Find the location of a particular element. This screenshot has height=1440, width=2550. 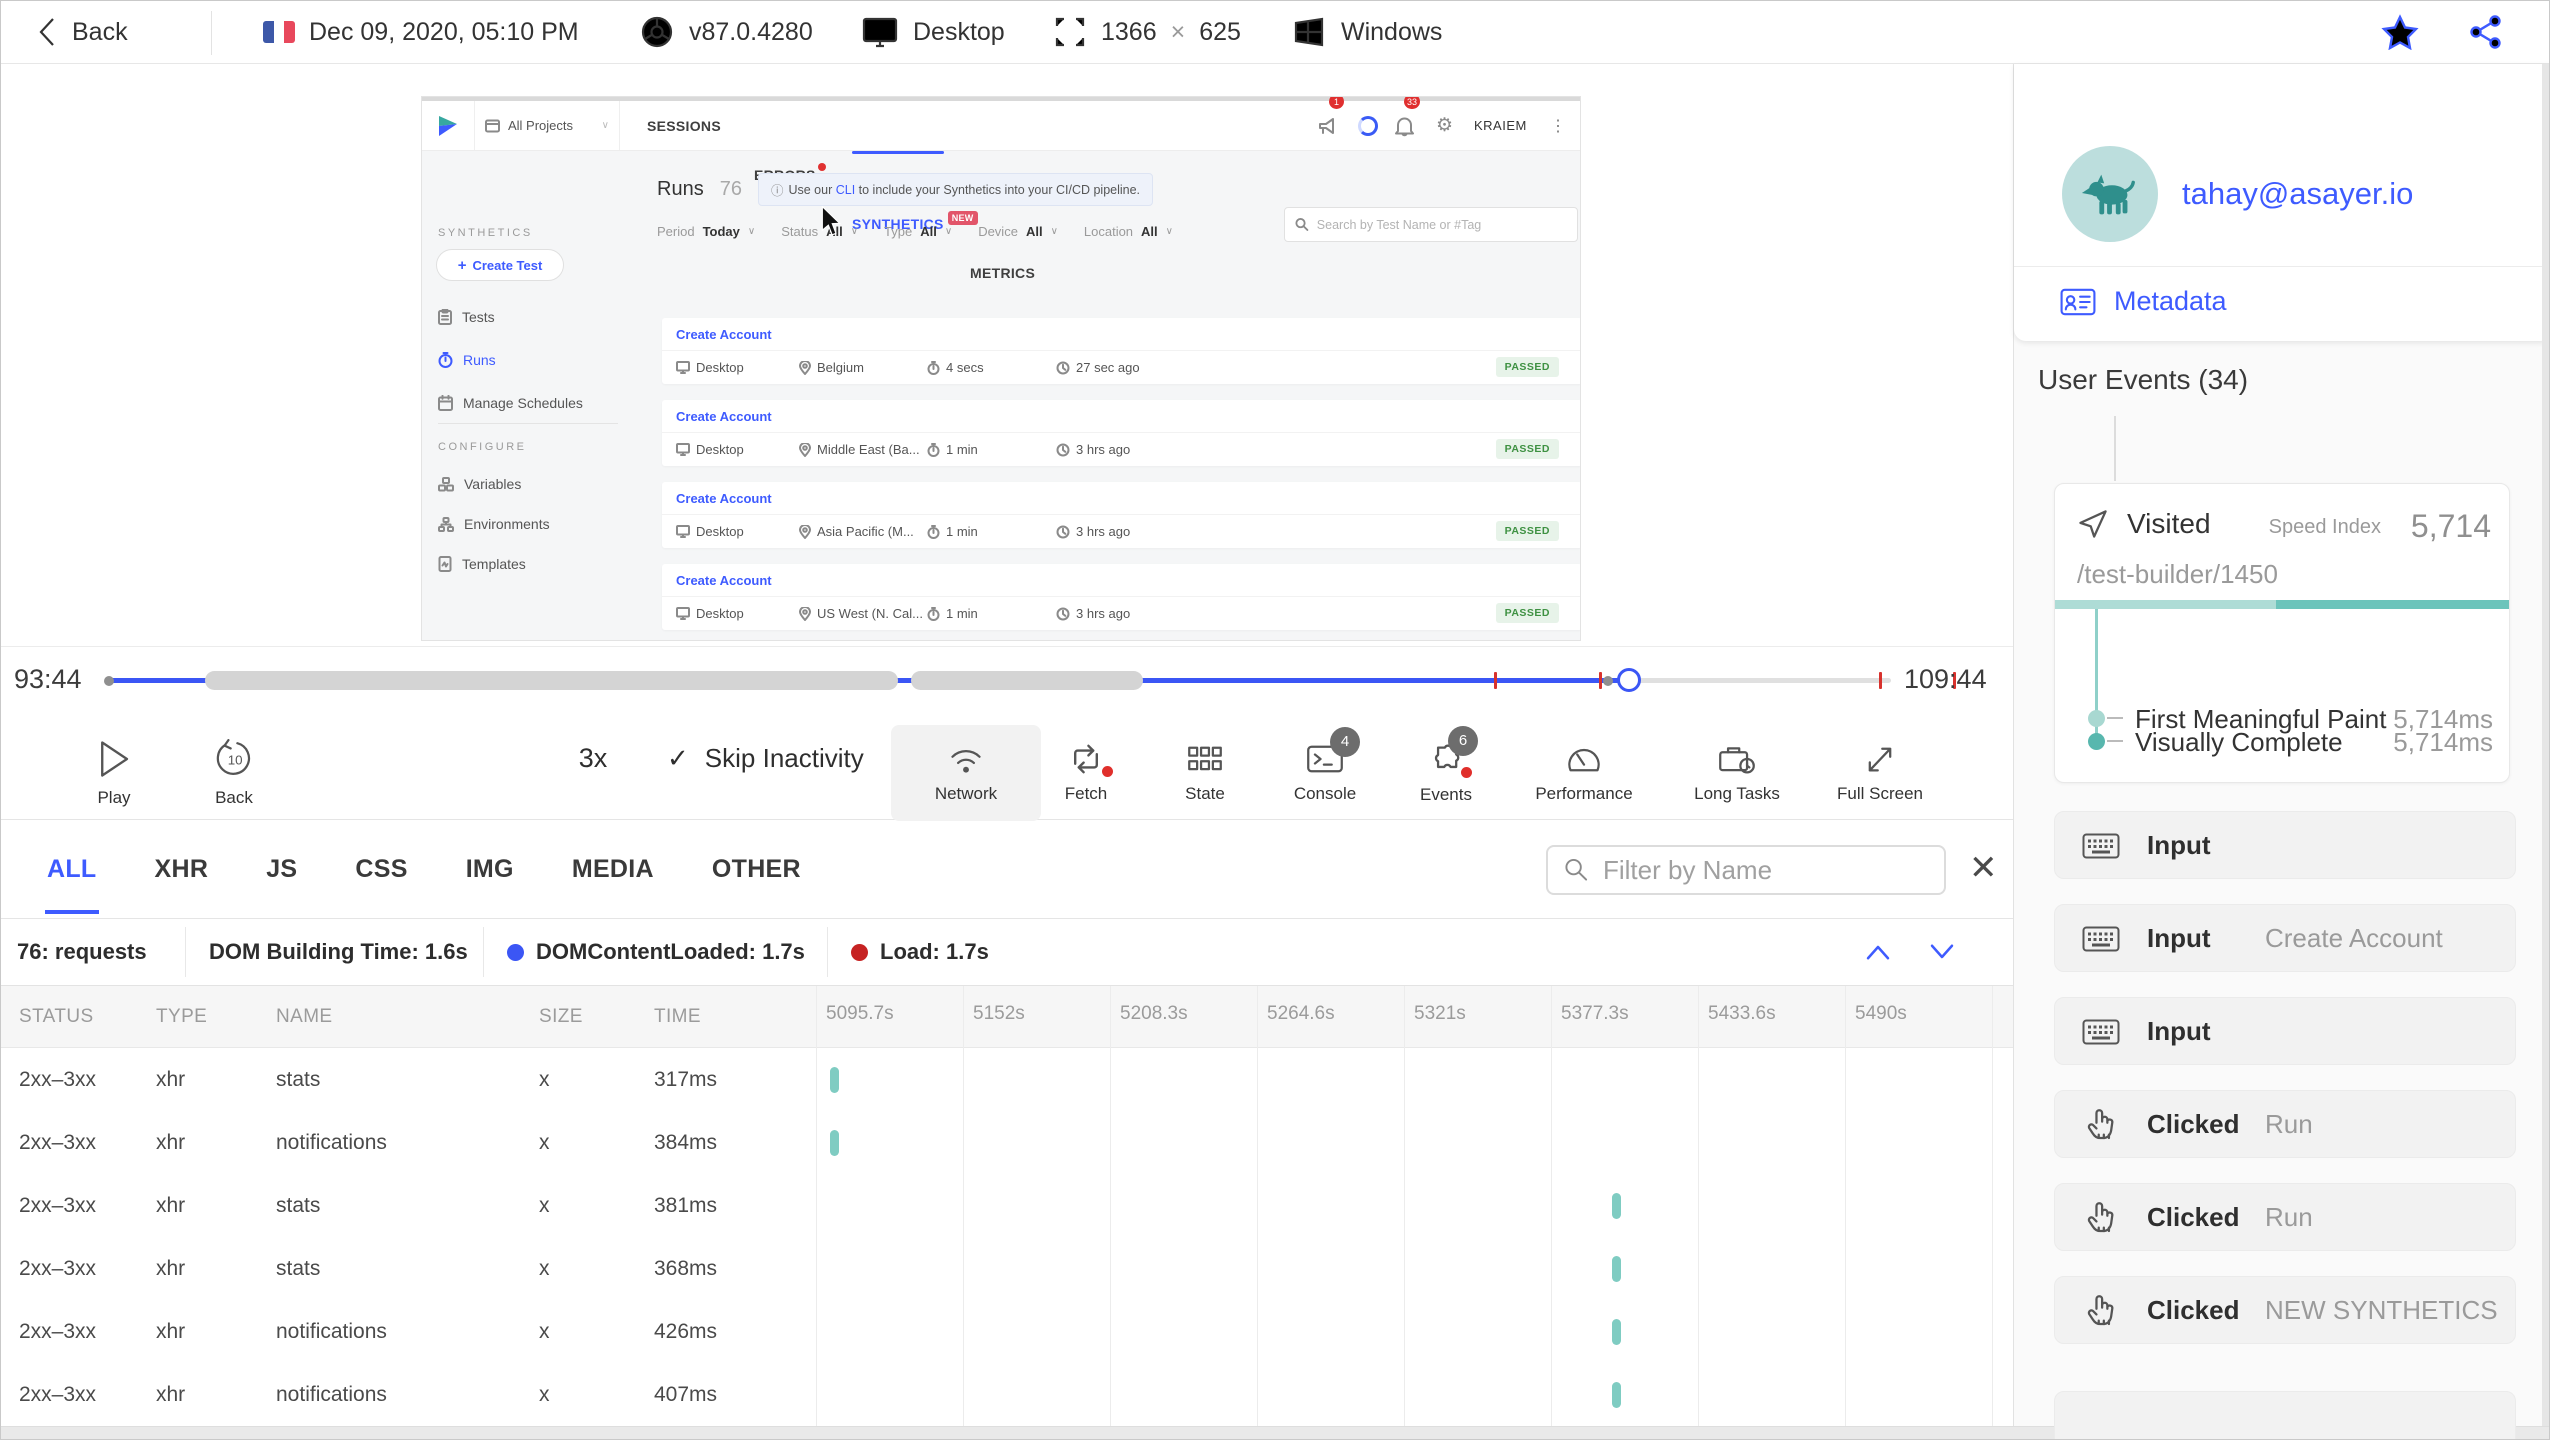

visited-label: Visited is located at coordinates (2169, 523).